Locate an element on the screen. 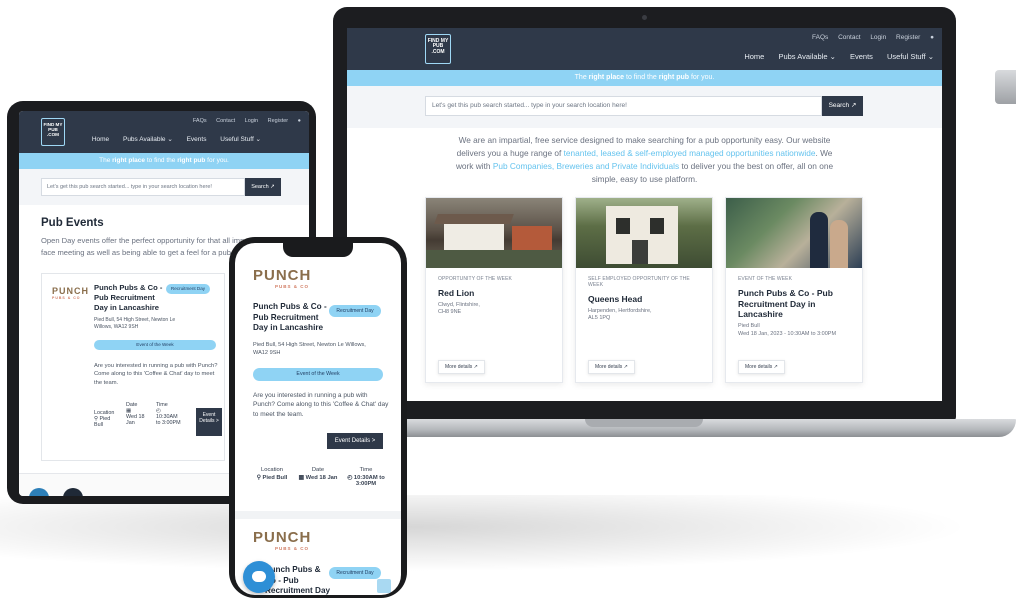  laptop-notch is located at coordinates (644, 423).